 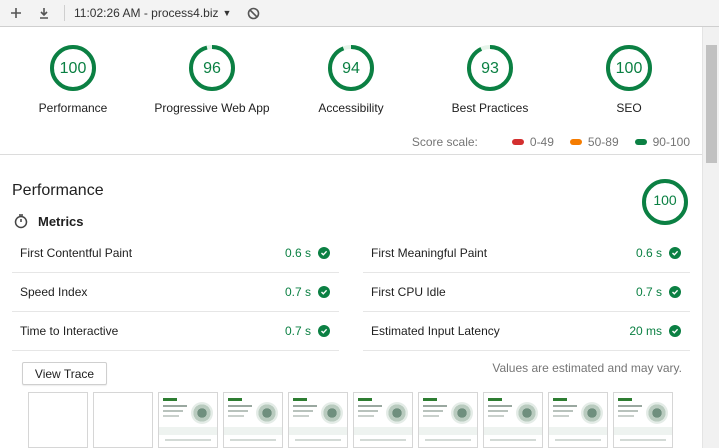 What do you see at coordinates (76, 253) in the screenshot?
I see `metric-name: First Contentful Paint` at bounding box center [76, 253].